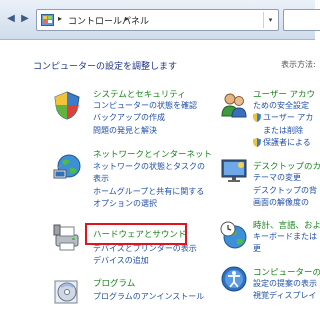 This screenshot has width=320, height=334. Describe the element at coordinates (285, 190) in the screenshot. I see `link-desktop-background: デスクトップの背` at that location.